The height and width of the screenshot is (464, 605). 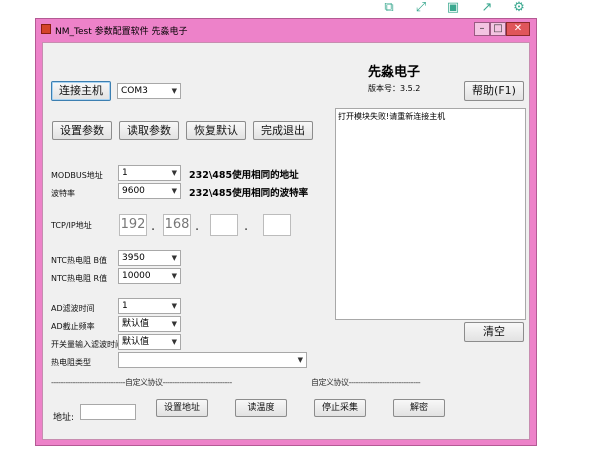 I want to click on set-params-button: 设置参数, so click(x=82, y=130).